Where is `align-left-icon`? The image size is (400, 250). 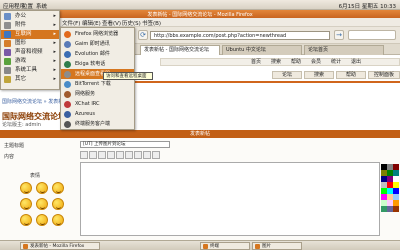
align-left-icon is located at coordinates (111, 155).